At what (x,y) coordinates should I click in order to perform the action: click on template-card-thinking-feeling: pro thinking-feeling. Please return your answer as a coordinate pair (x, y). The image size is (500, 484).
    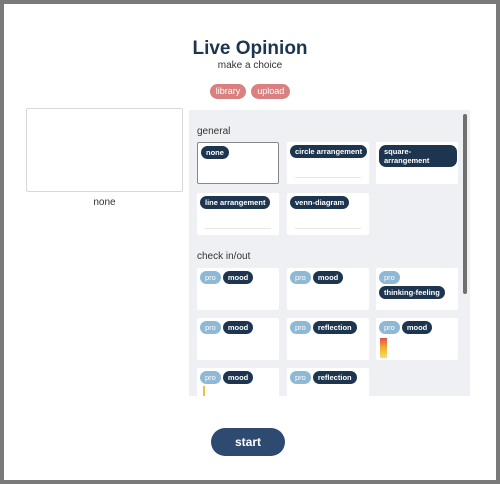
    Looking at the image, I should click on (417, 289).